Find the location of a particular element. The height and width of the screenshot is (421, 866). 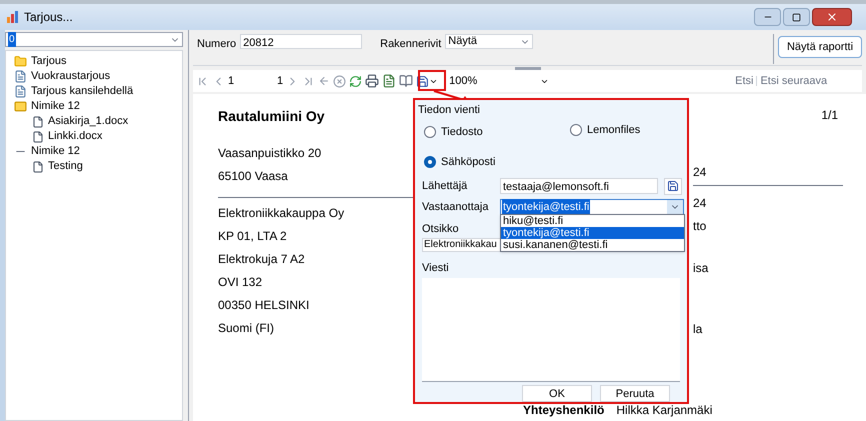

group-title: Tiedon vienti is located at coordinates (449, 110).